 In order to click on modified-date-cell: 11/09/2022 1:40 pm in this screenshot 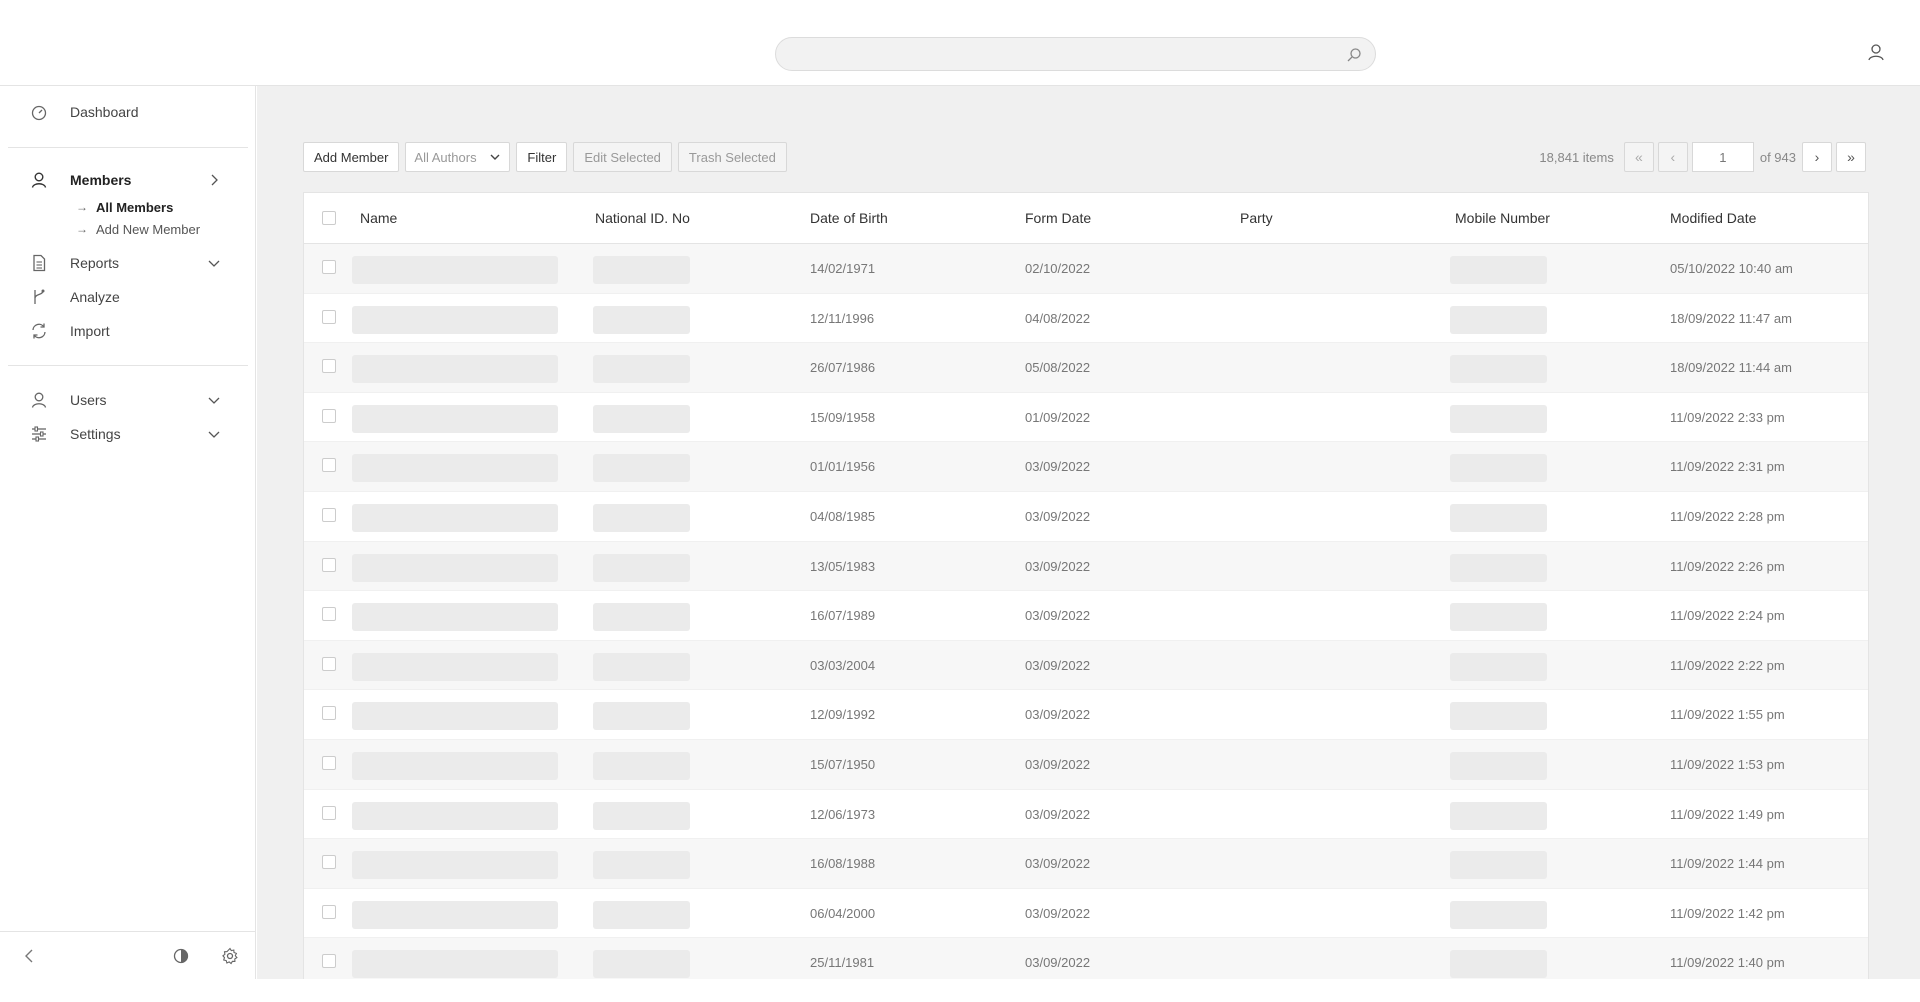, I will do `click(1727, 963)`.